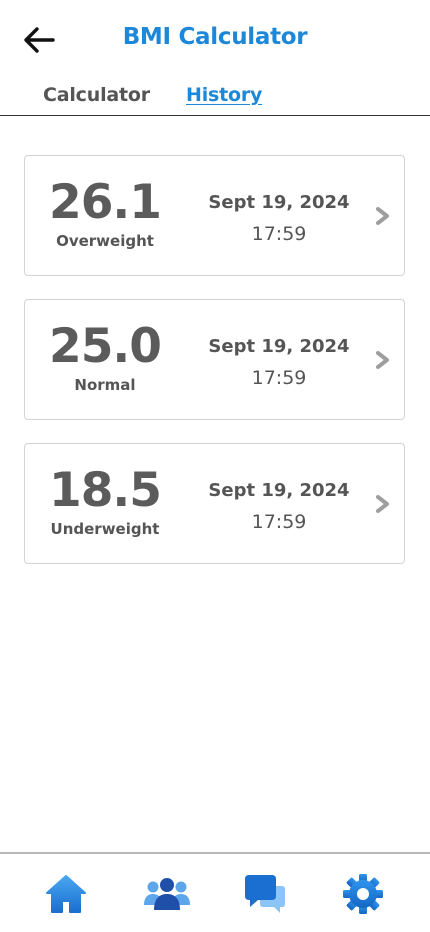 The image size is (430, 932). What do you see at coordinates (215, 37) in the screenshot?
I see `page-title: BMI Calculator` at bounding box center [215, 37].